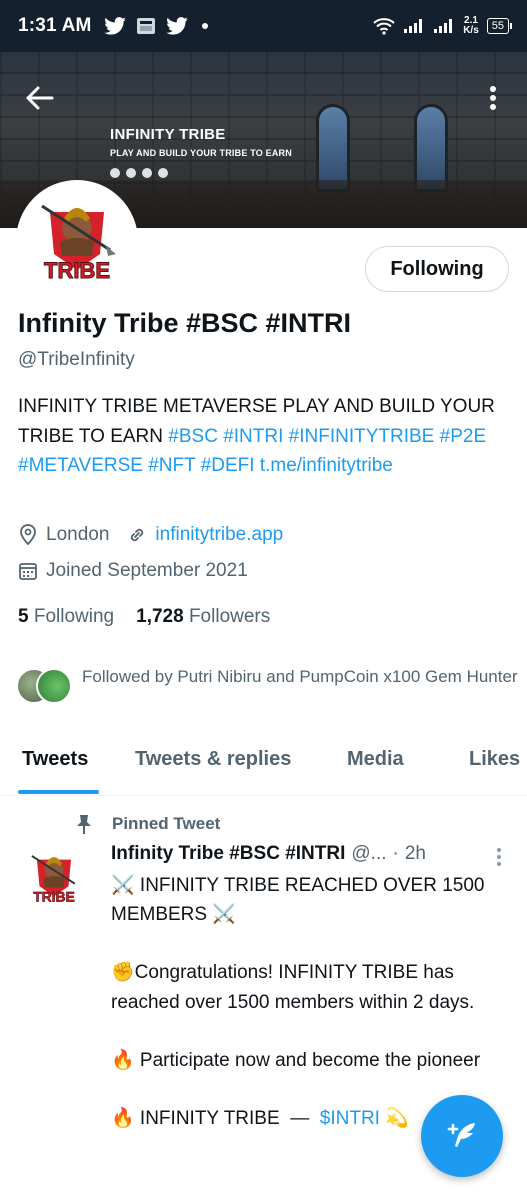  Describe the element at coordinates (437, 269) in the screenshot. I see `following-button: Following` at that location.